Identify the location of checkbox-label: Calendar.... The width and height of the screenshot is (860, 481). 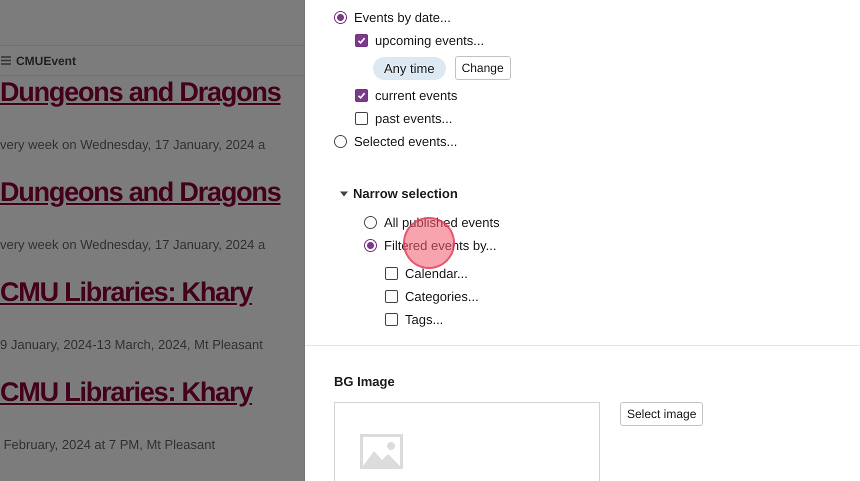
(436, 273).